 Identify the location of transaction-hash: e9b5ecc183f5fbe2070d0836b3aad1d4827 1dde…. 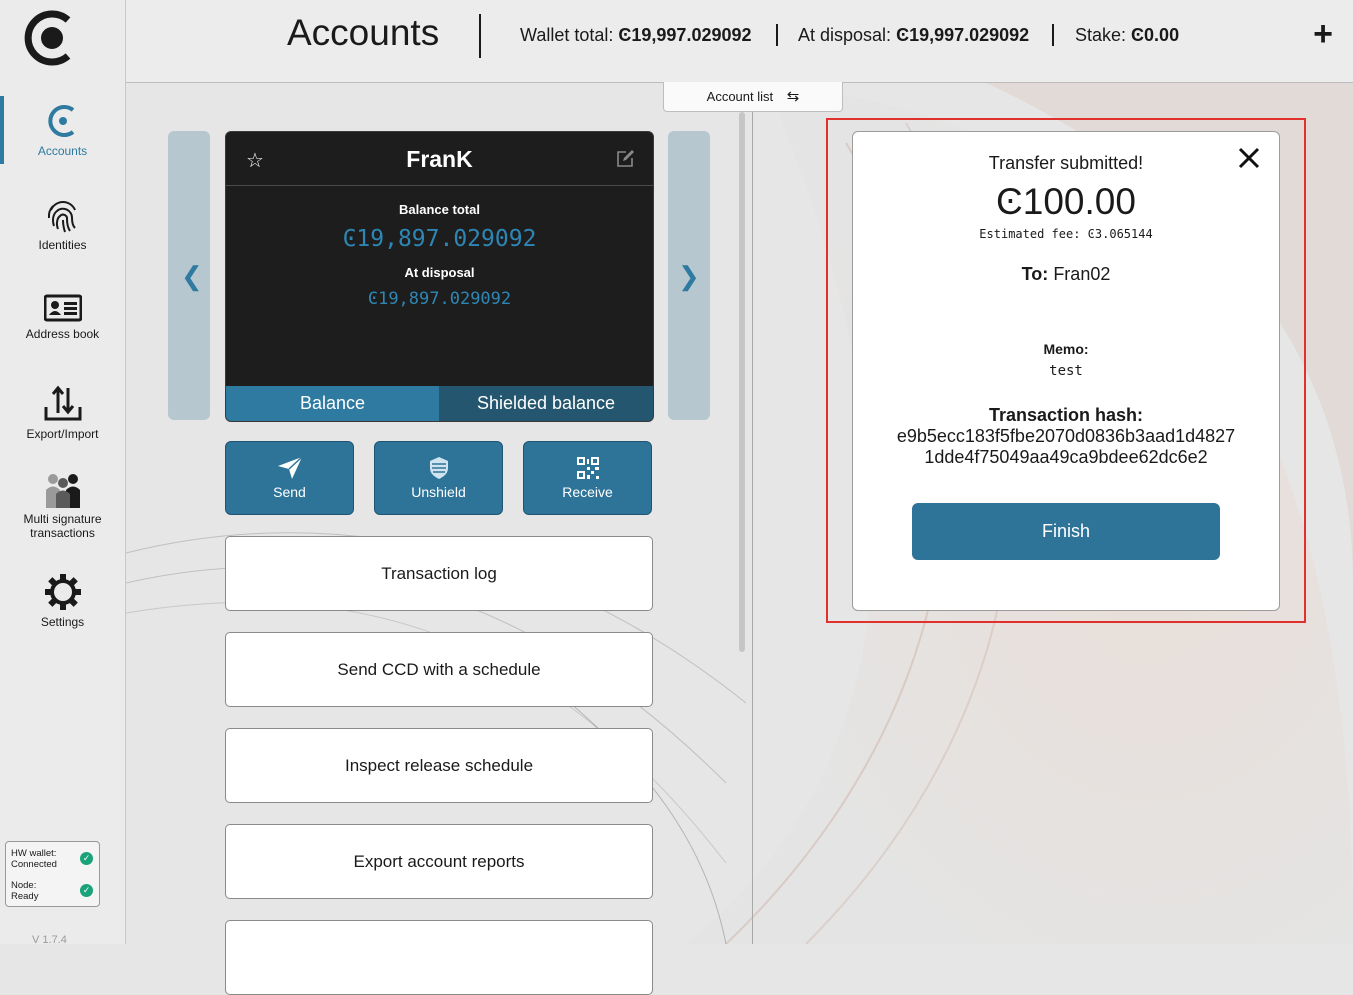
(1066, 447).